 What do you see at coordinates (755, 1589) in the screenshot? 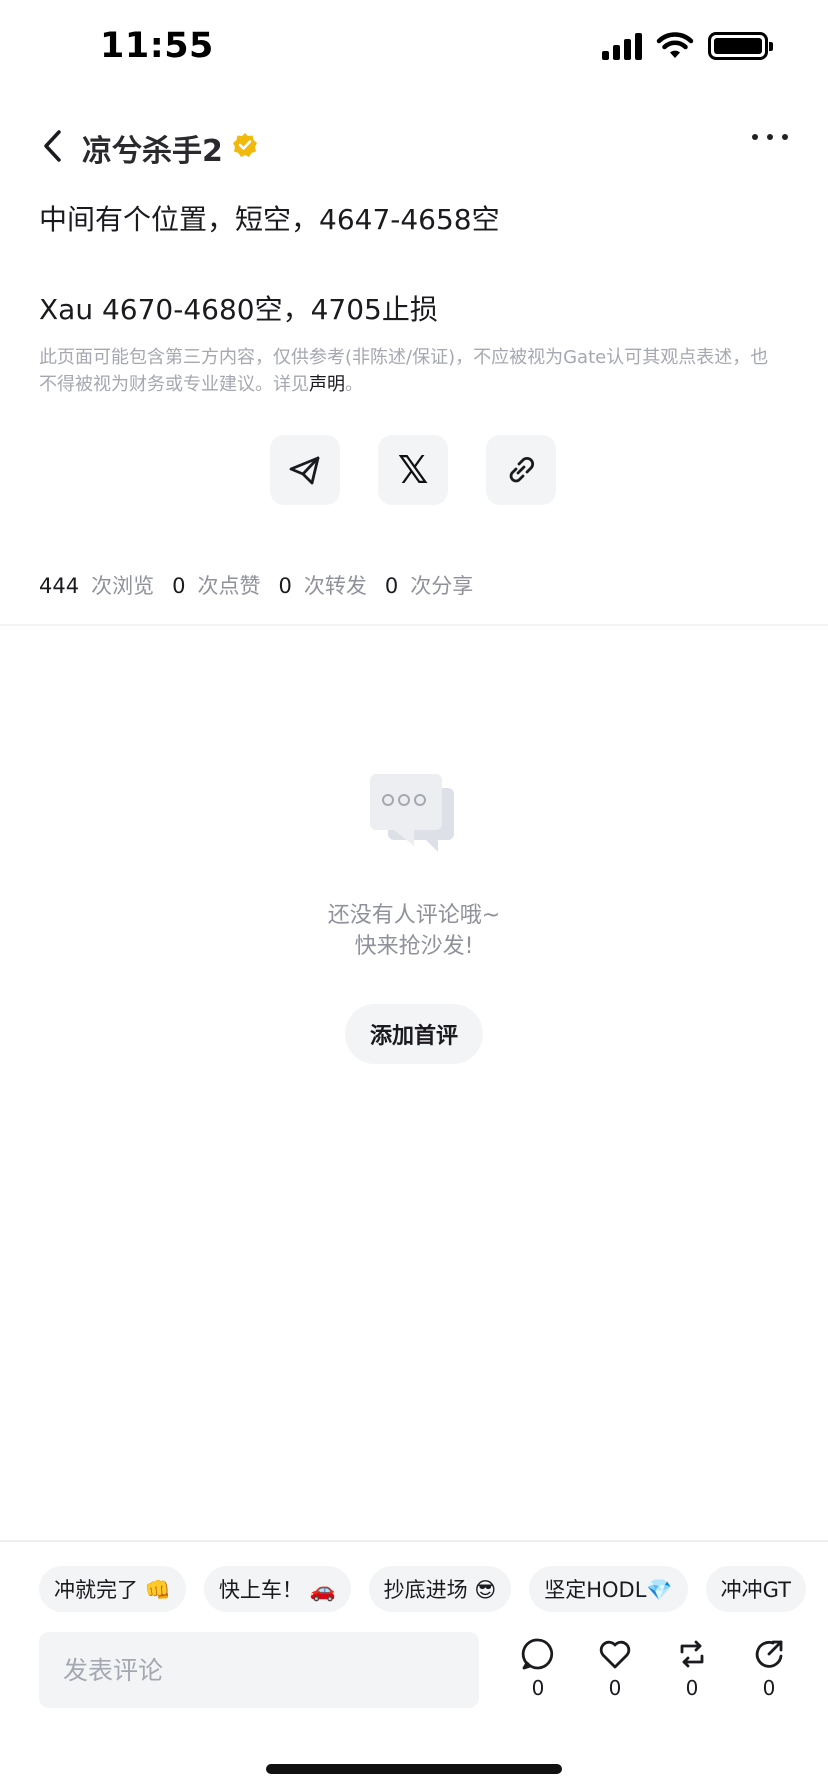
I see `quick-reply-chip: 冲冲GT` at bounding box center [755, 1589].